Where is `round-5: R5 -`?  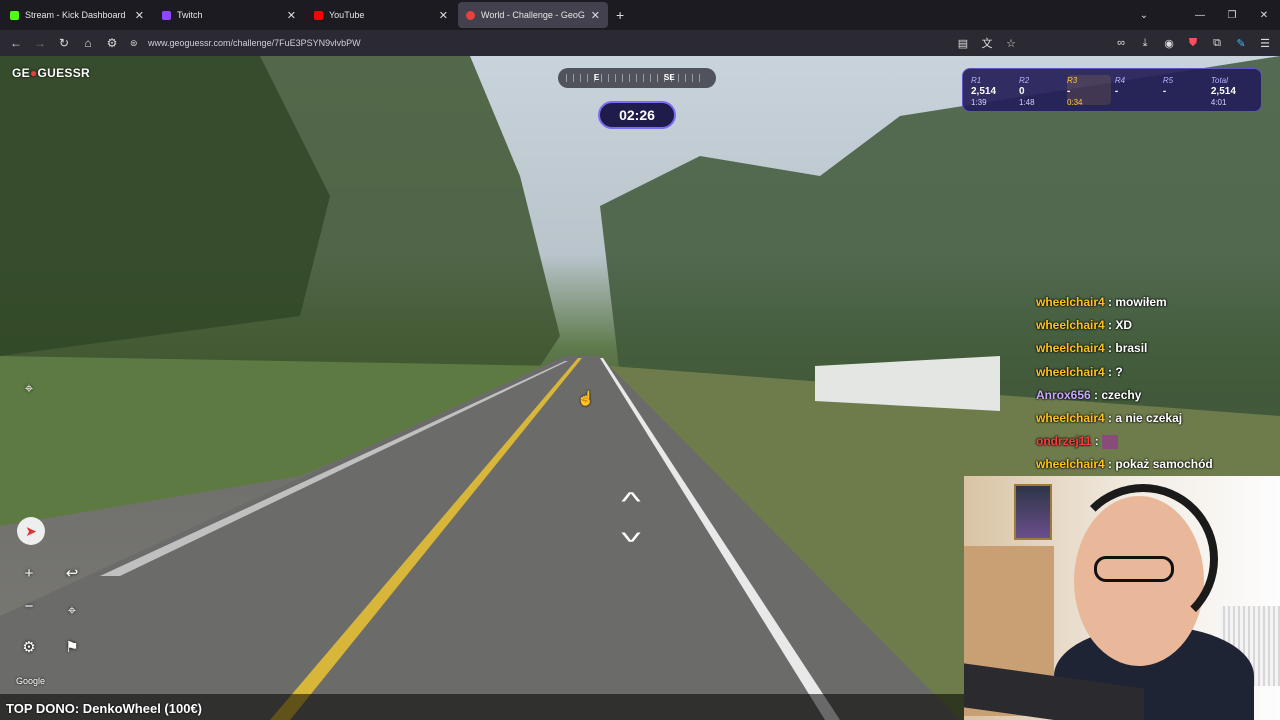
round-5: R5 - is located at coordinates (1185, 90).